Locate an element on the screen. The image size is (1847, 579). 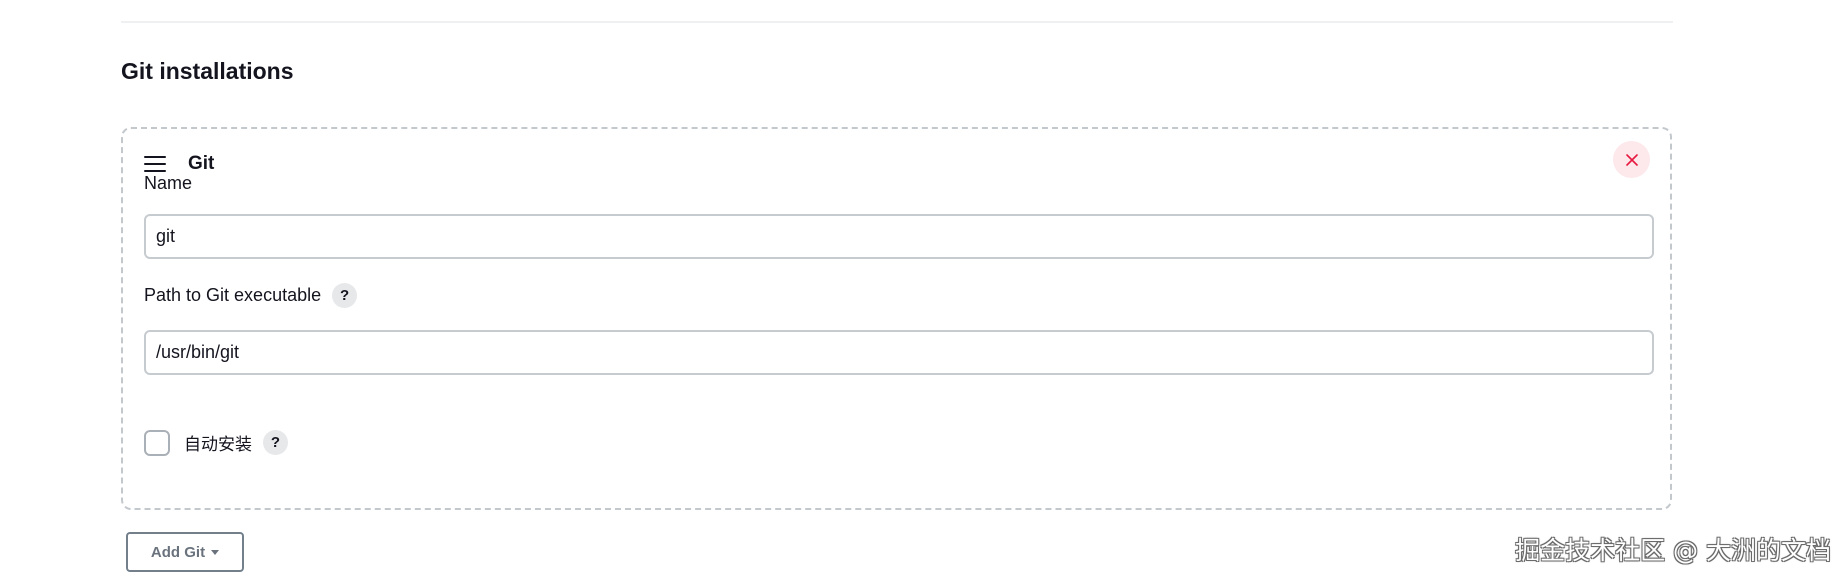
name-label-text: Name is located at coordinates (168, 182).